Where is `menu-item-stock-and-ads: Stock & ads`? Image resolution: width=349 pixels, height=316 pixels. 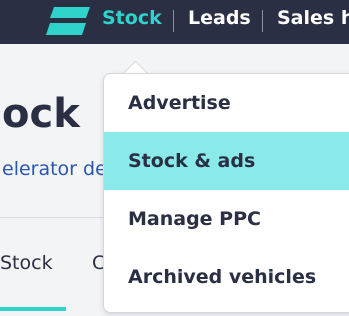 menu-item-stock-and-ads: Stock & ads is located at coordinates (226, 161).